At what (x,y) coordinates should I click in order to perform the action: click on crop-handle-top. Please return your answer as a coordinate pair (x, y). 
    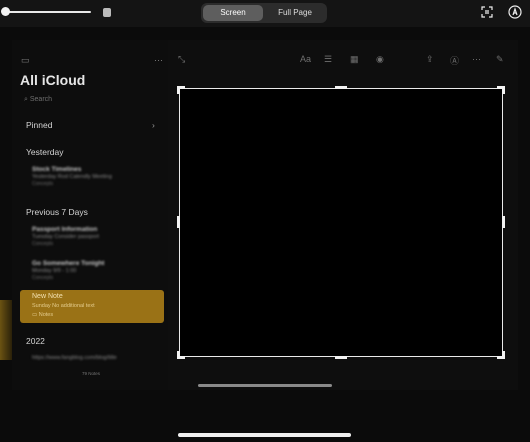
    Looking at the image, I should click on (341, 87).